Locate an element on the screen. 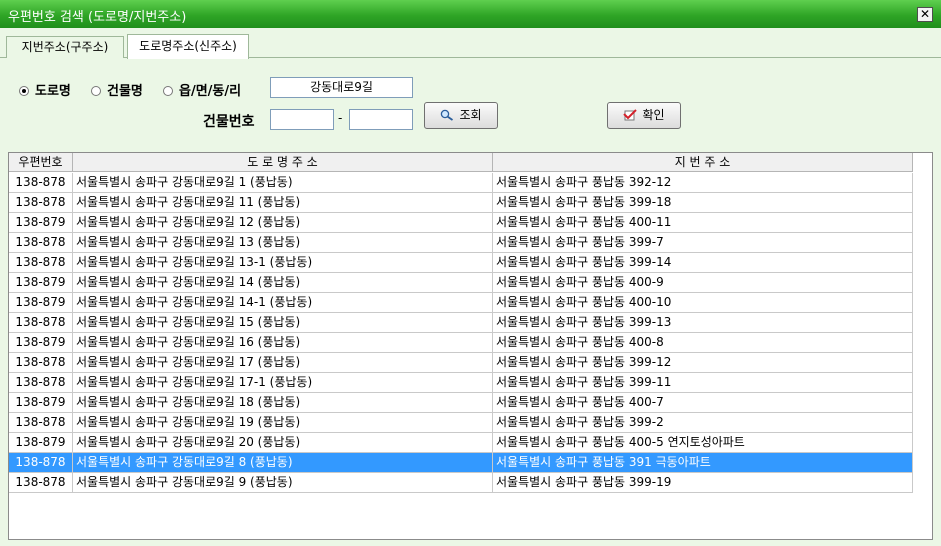 The height and width of the screenshot is (546, 941). jibun-address-cell: 서울특별시 송파구 풍납동 399-11 is located at coordinates (703, 383).